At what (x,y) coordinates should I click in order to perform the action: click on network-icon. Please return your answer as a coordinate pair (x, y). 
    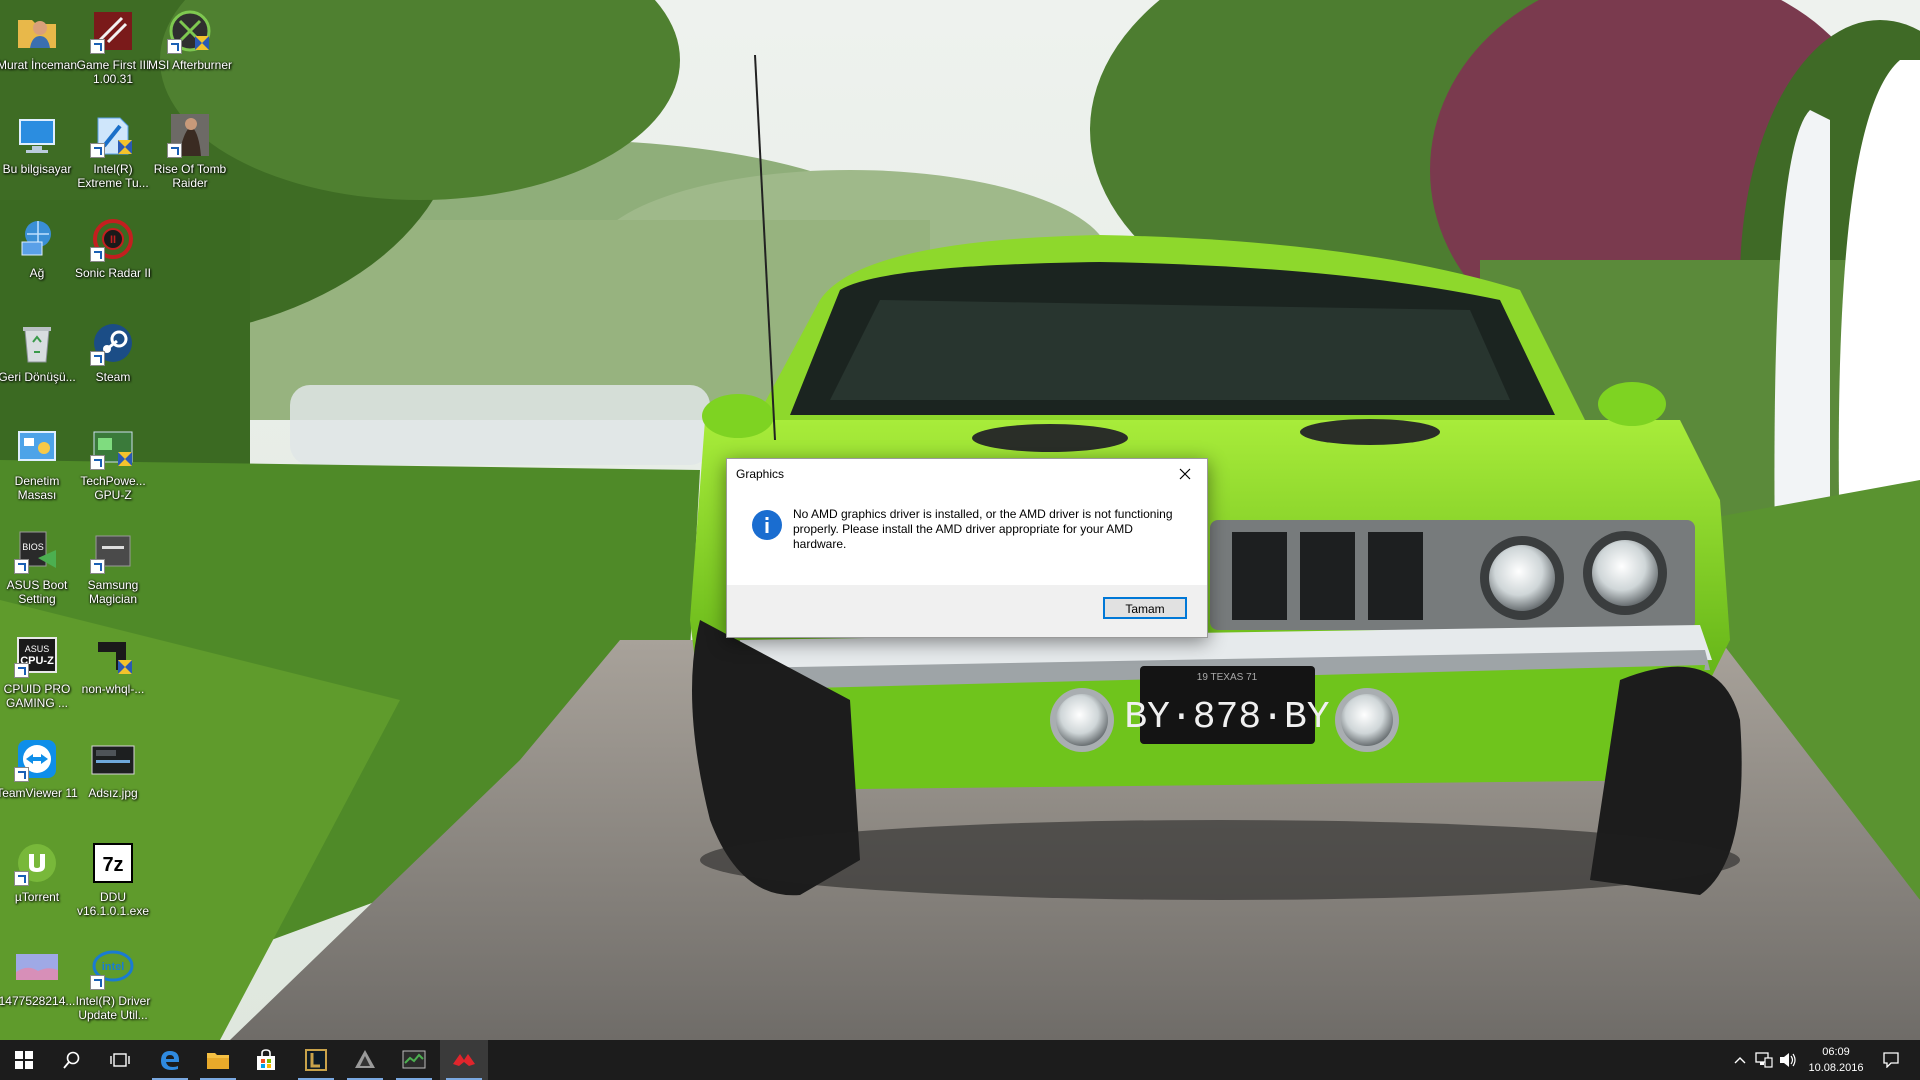
    Looking at the image, I should click on (37, 239).